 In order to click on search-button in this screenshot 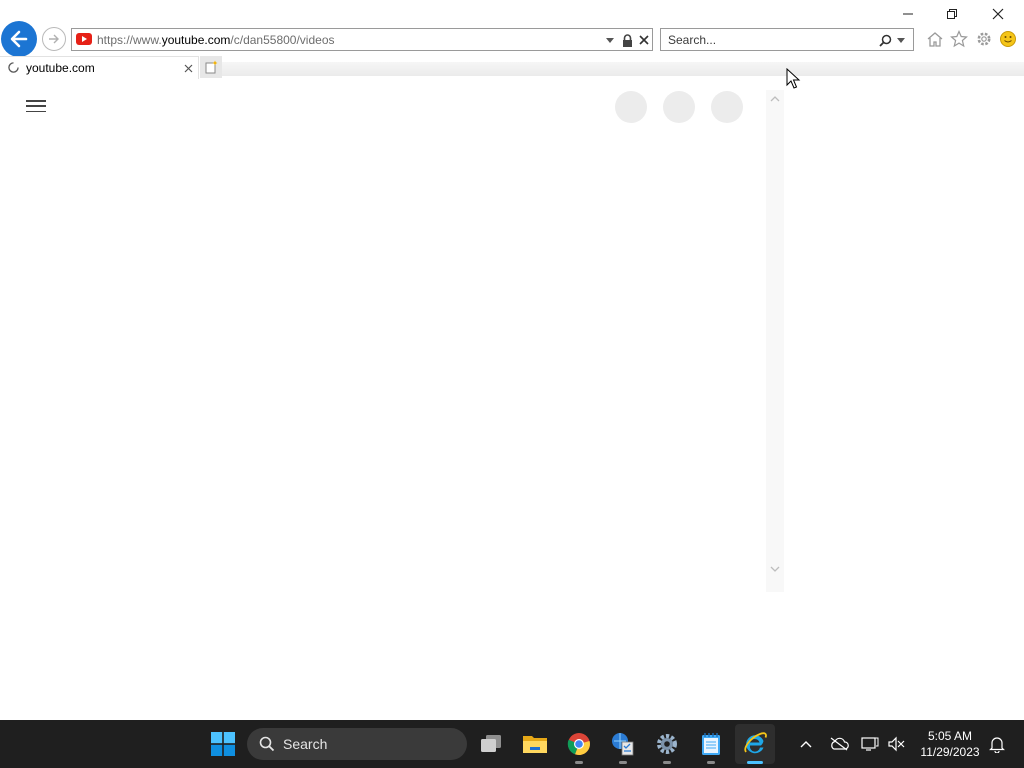, I will do `click(885, 40)`.